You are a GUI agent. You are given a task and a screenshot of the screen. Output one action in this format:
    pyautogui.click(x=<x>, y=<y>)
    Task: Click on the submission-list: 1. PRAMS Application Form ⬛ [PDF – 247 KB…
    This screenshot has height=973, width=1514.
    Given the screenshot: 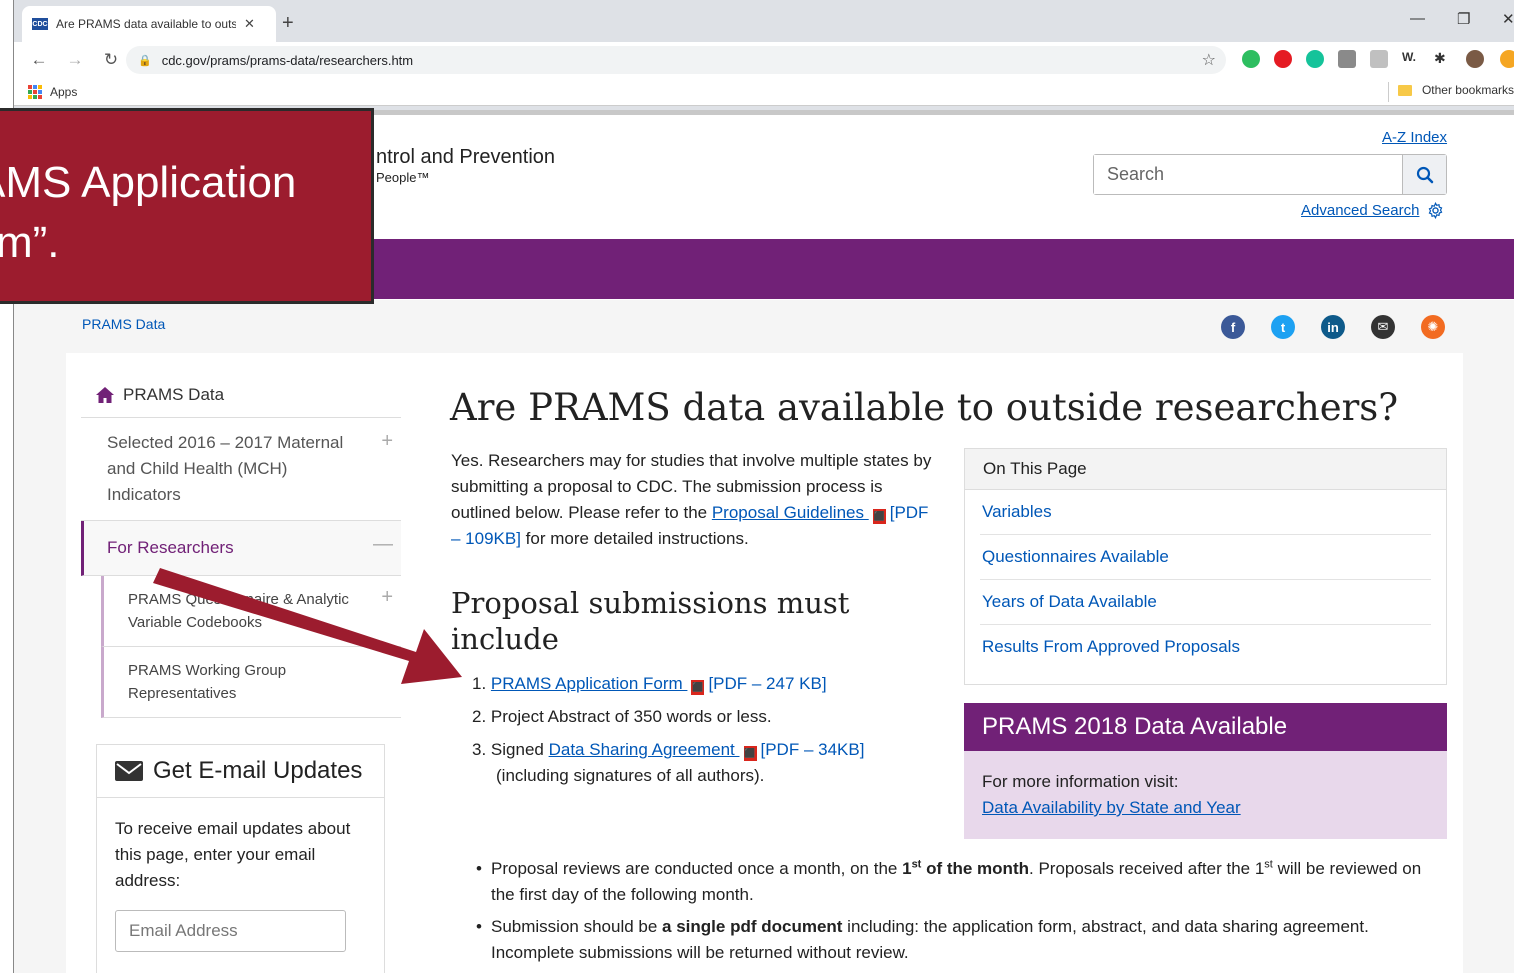 What is the action you would take?
    pyautogui.click(x=702, y=733)
    